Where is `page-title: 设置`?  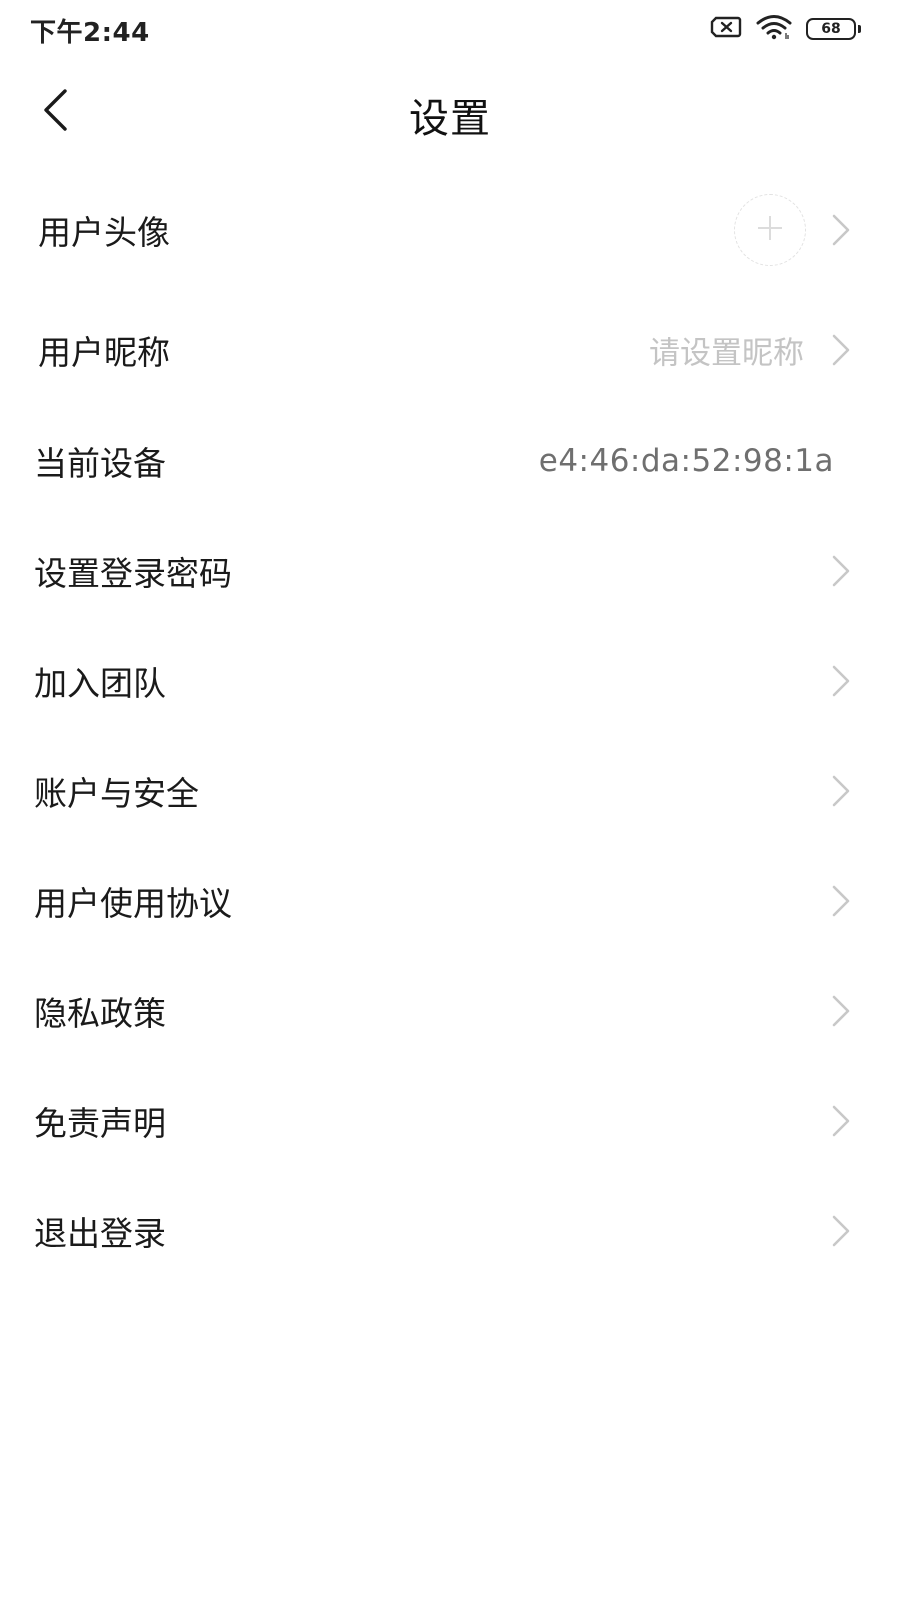 page-title: 设置 is located at coordinates (450, 119).